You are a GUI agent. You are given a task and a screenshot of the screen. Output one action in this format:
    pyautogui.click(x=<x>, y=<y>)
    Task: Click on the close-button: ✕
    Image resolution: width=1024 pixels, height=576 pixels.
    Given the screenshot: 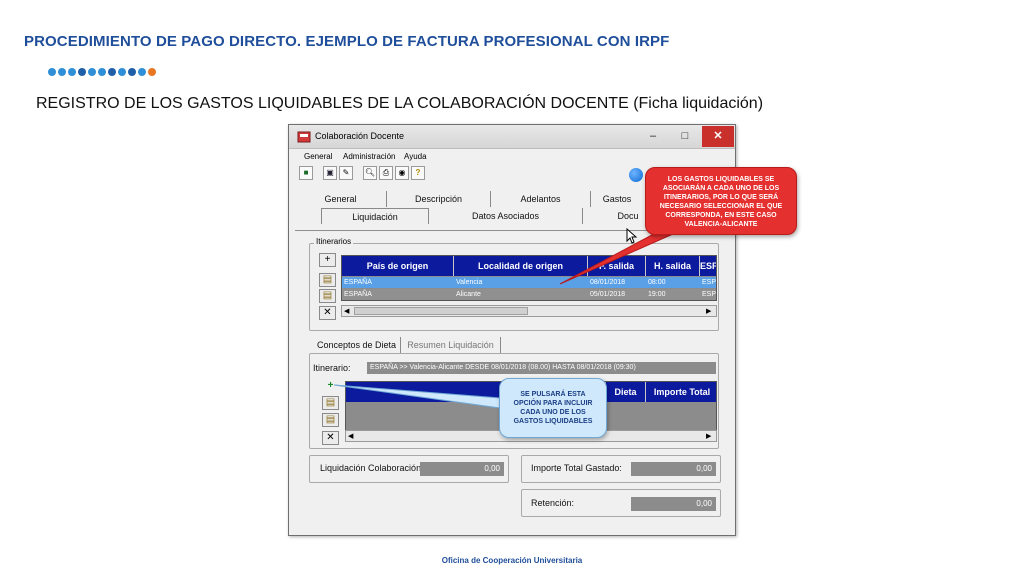 What is the action you would take?
    pyautogui.click(x=718, y=136)
    